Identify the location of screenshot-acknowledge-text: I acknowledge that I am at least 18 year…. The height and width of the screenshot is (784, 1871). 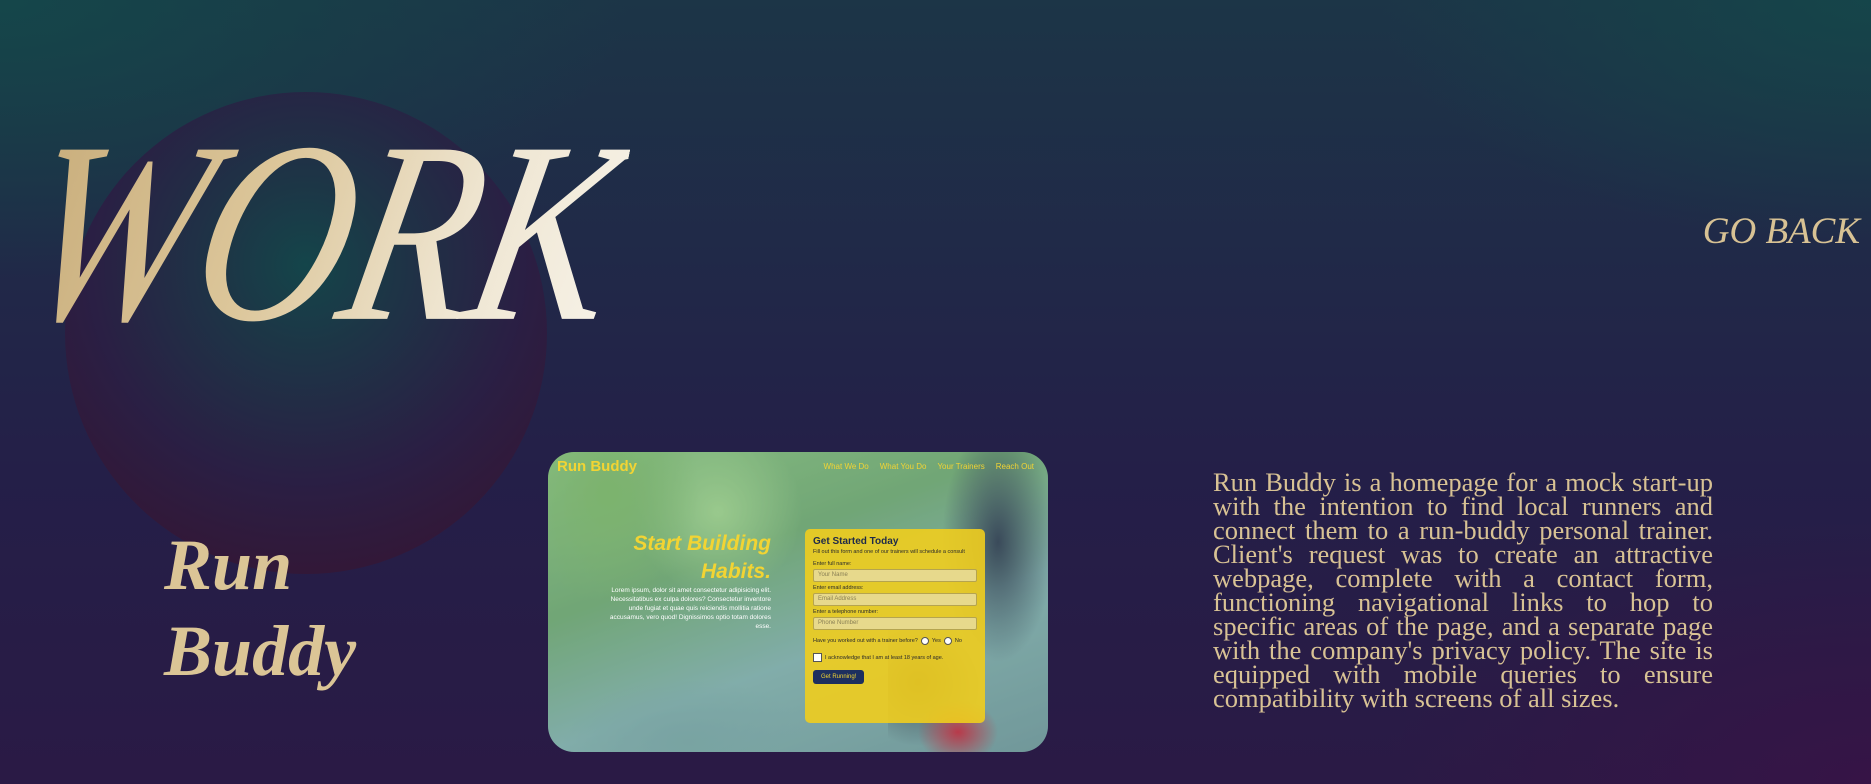
(884, 657).